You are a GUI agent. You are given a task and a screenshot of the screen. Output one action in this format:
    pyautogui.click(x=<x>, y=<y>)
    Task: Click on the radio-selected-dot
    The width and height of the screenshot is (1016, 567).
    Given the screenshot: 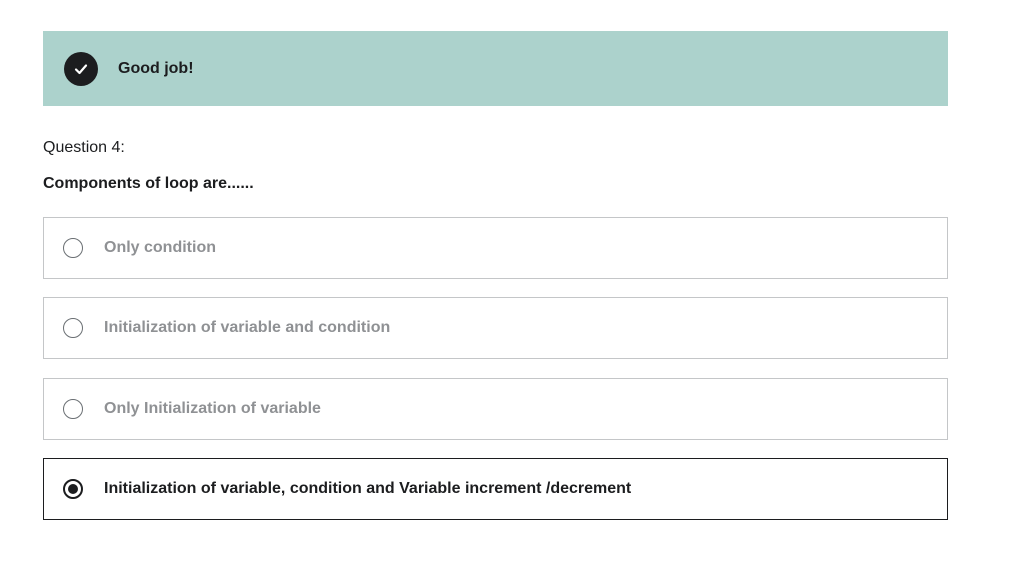 What is the action you would take?
    pyautogui.click(x=73, y=489)
    